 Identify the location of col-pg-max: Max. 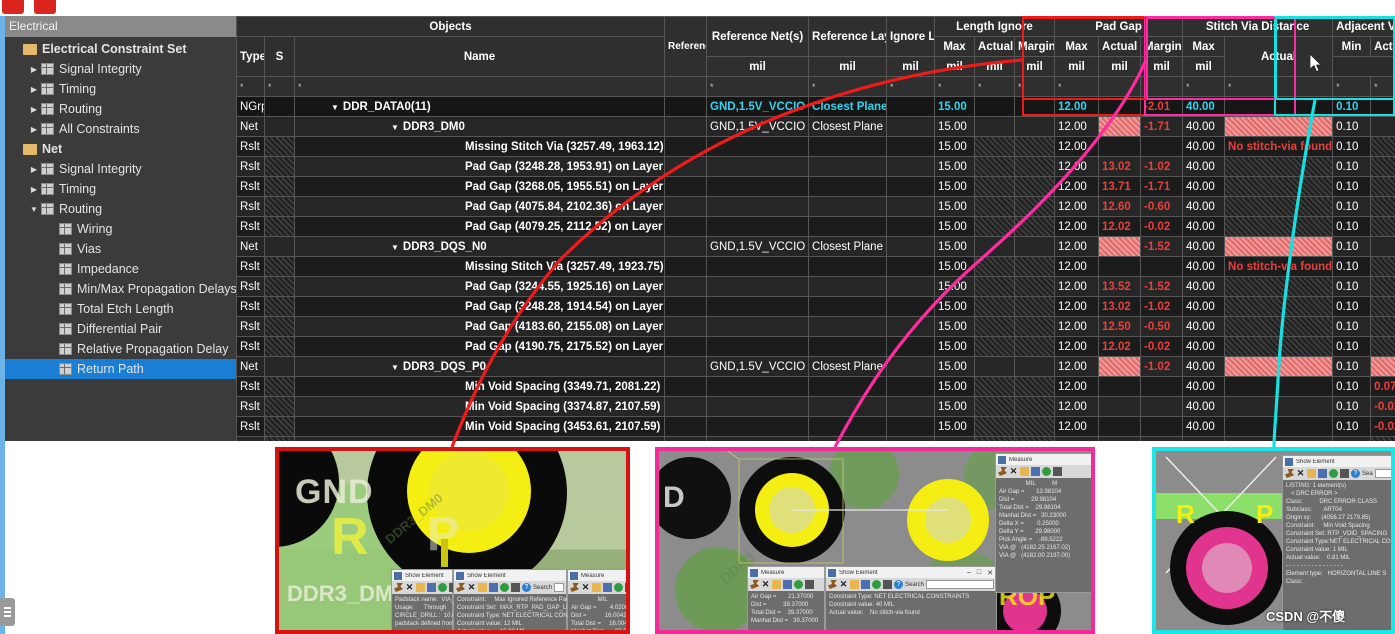
(1077, 46).